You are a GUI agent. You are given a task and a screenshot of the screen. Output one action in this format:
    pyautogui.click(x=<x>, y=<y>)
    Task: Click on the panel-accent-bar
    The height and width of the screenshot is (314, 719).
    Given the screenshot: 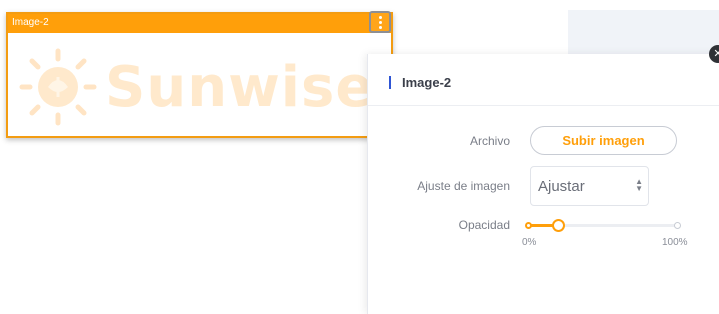 What is the action you would take?
    pyautogui.click(x=390, y=82)
    